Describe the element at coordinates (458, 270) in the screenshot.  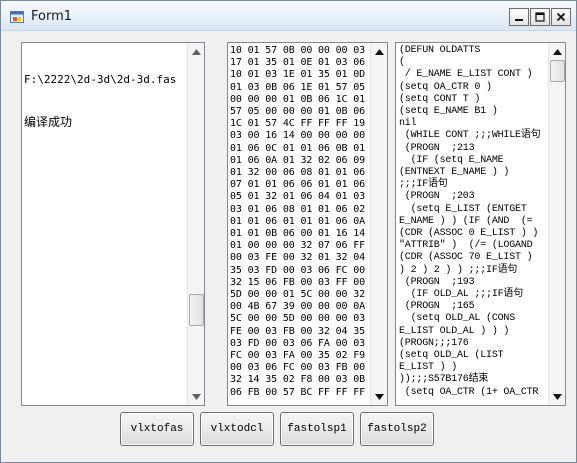
I see `lisp-line: ) 2 ) 2 ) ) ;;;IF语句` at that location.